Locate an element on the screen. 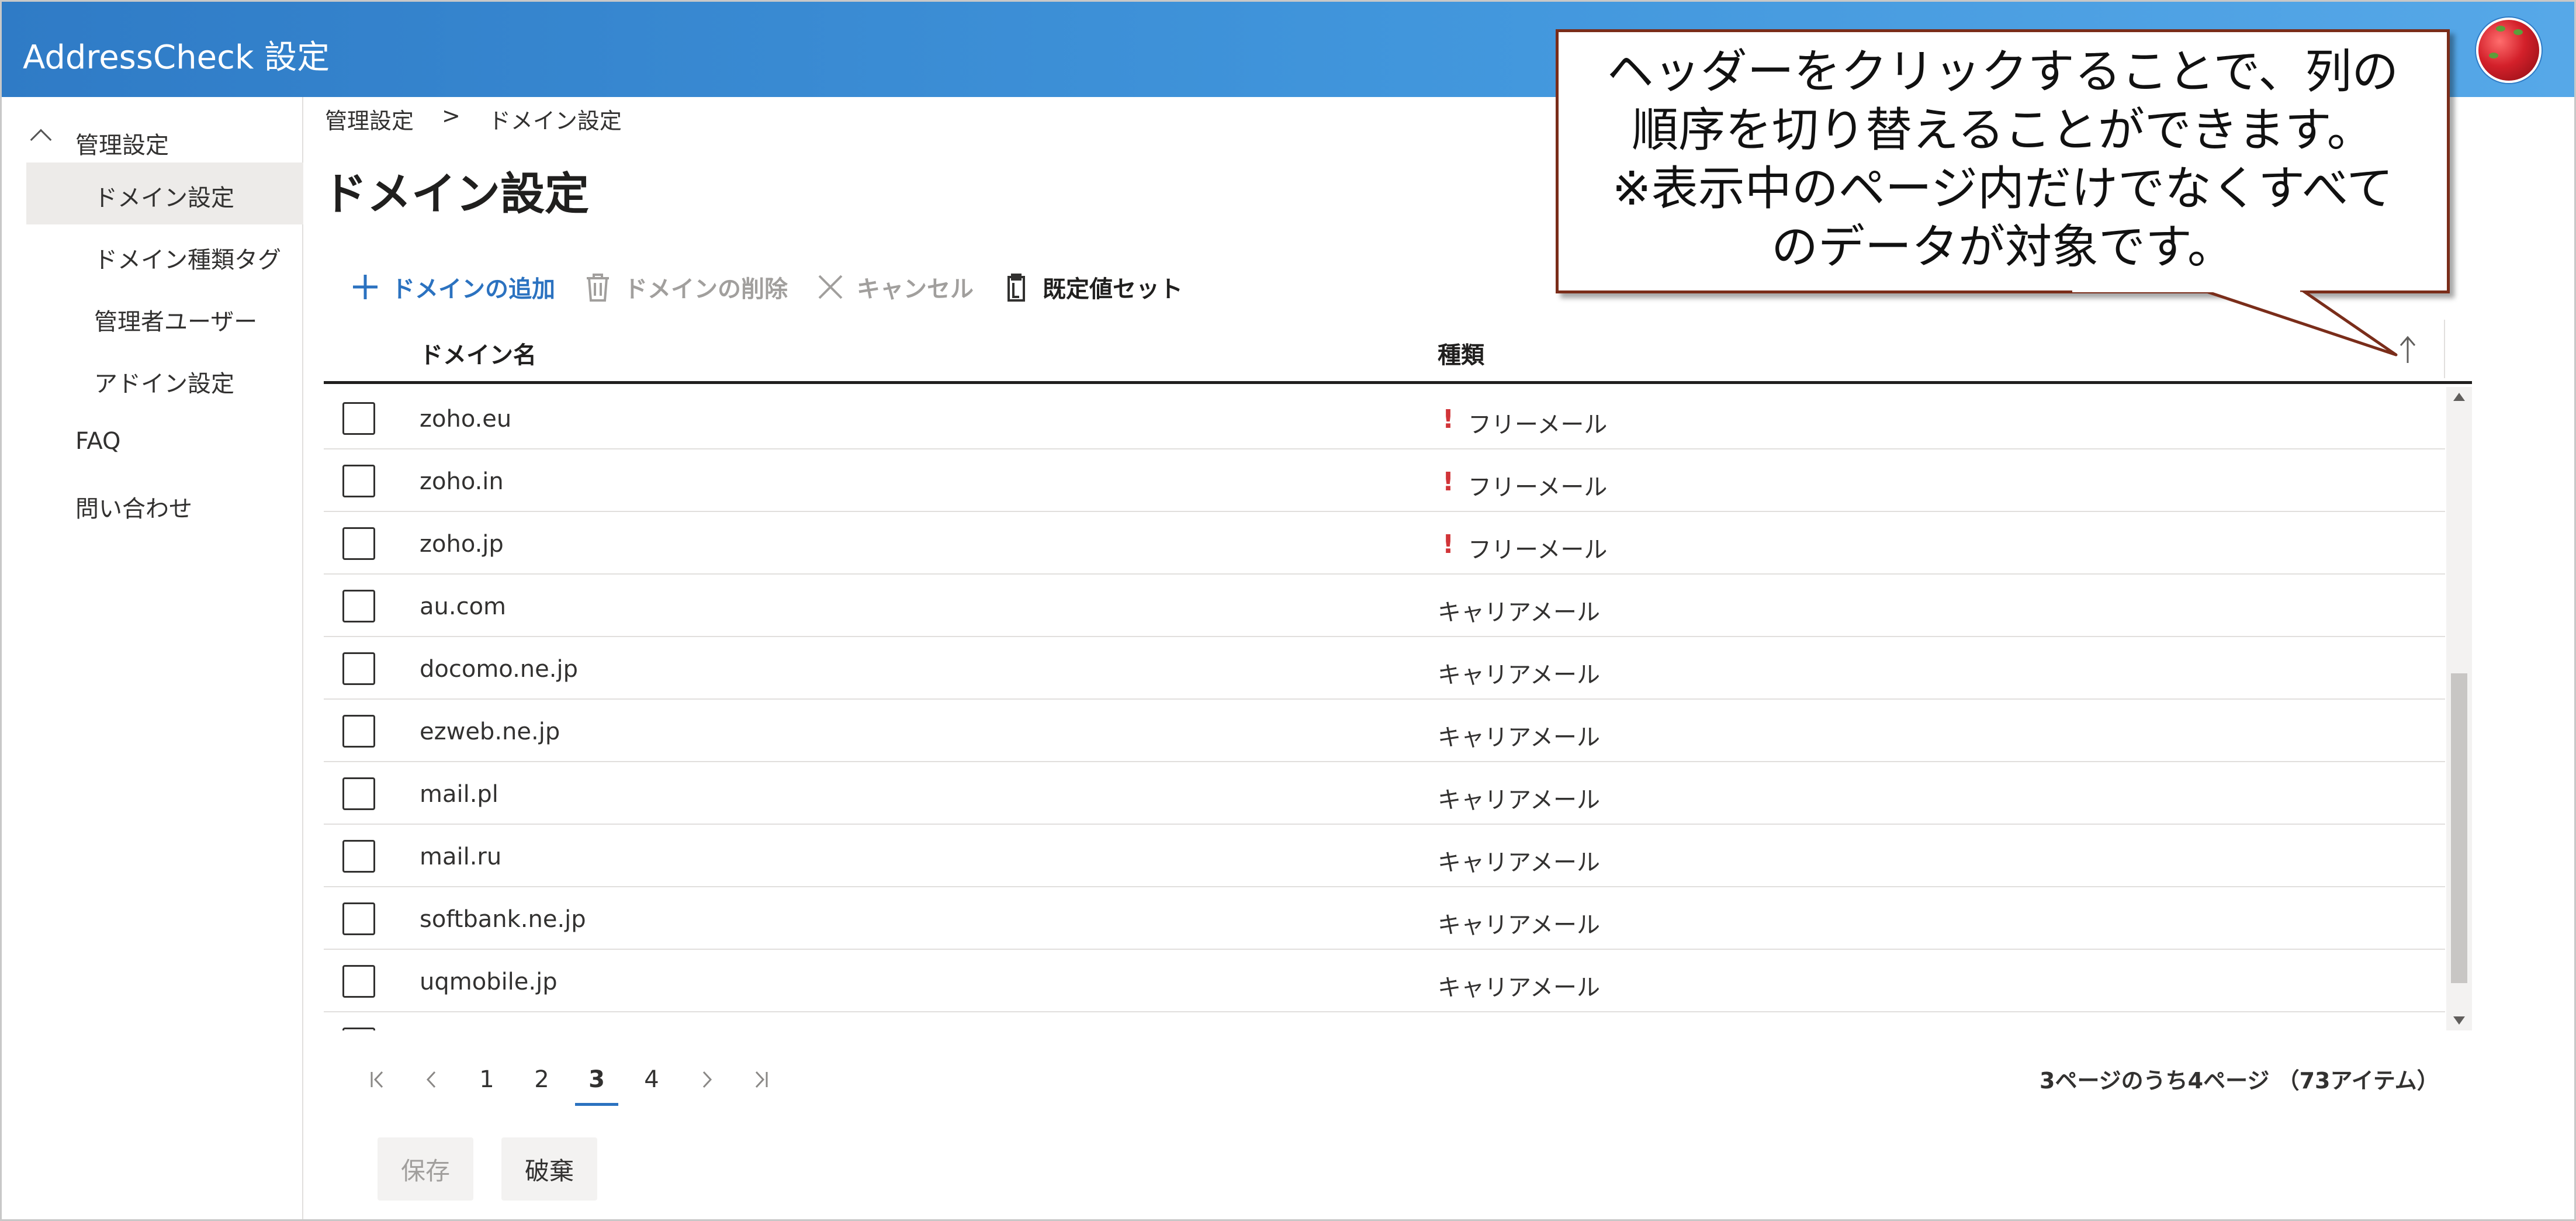 The height and width of the screenshot is (1221, 2576). last-page-button is located at coordinates (761, 1079).